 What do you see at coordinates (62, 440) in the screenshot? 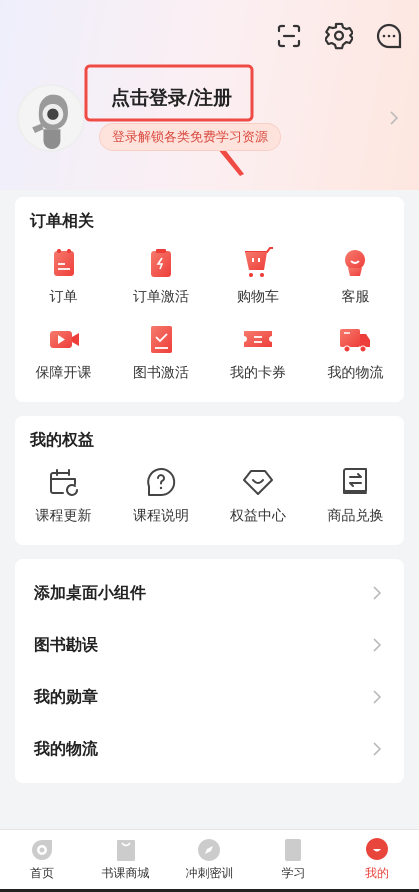
I see `section-title: 我的权益` at bounding box center [62, 440].